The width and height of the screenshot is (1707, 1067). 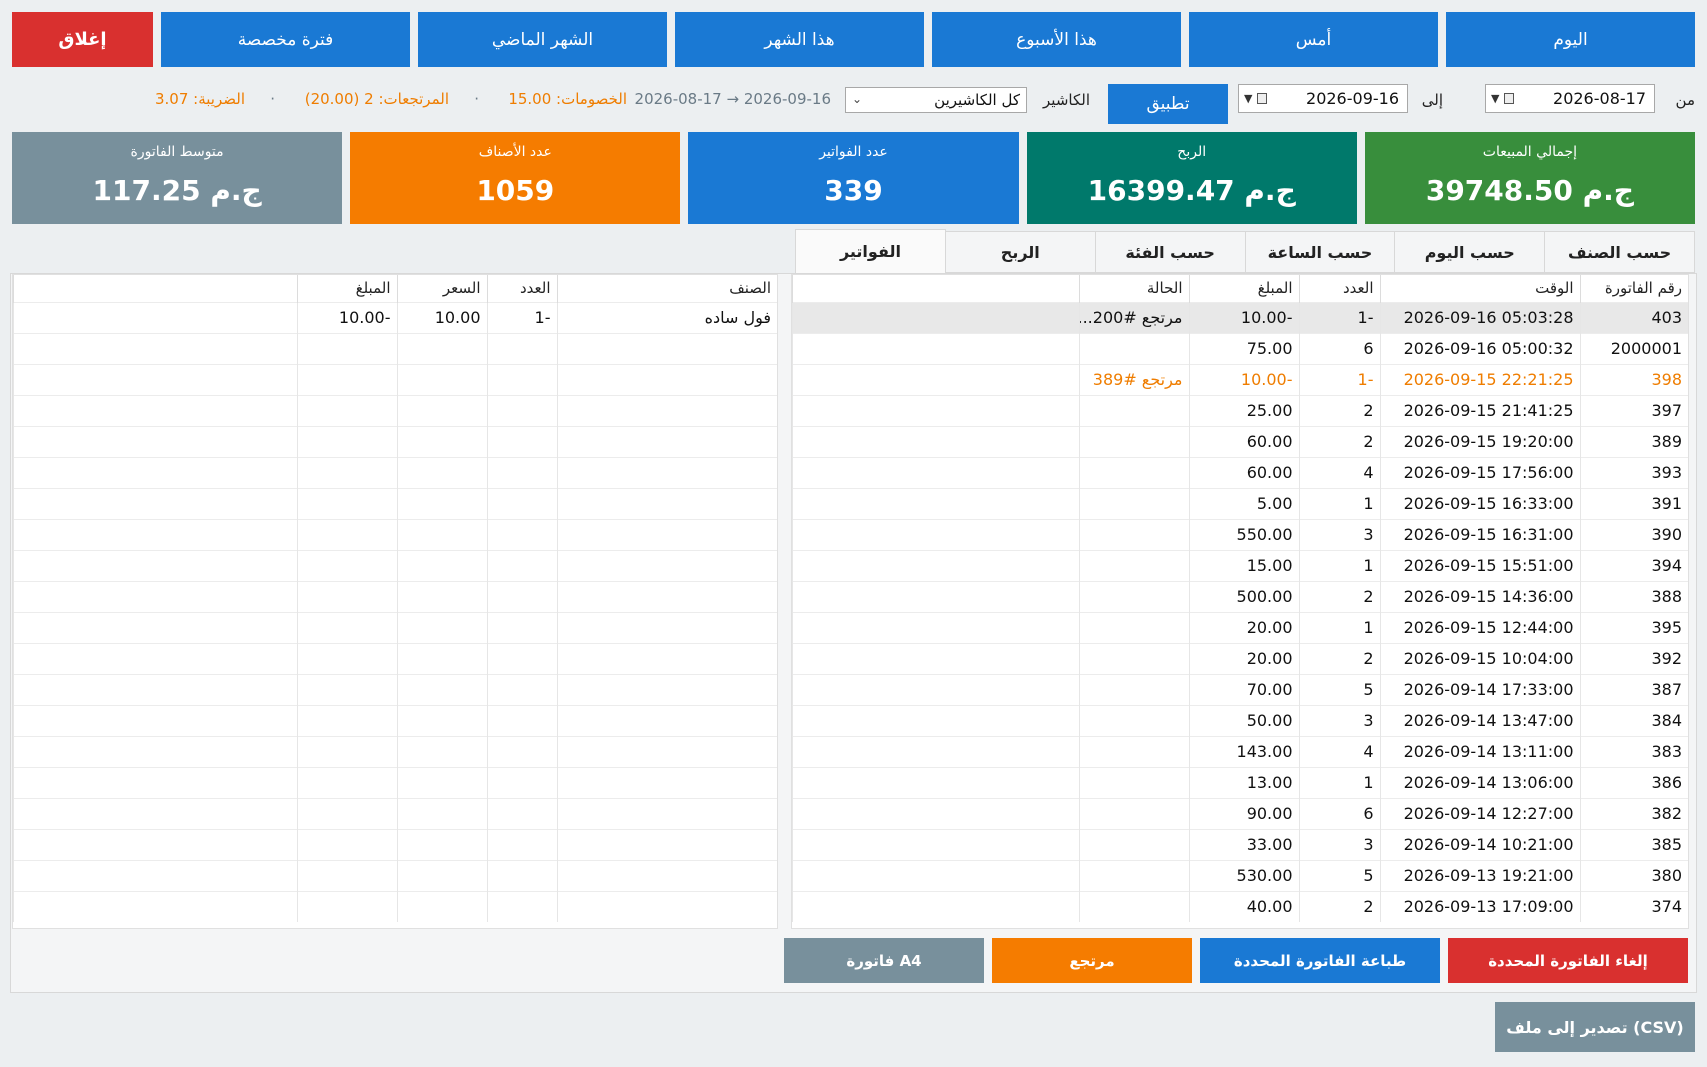 What do you see at coordinates (441, 288) in the screenshot?
I see `column-header: السعر` at bounding box center [441, 288].